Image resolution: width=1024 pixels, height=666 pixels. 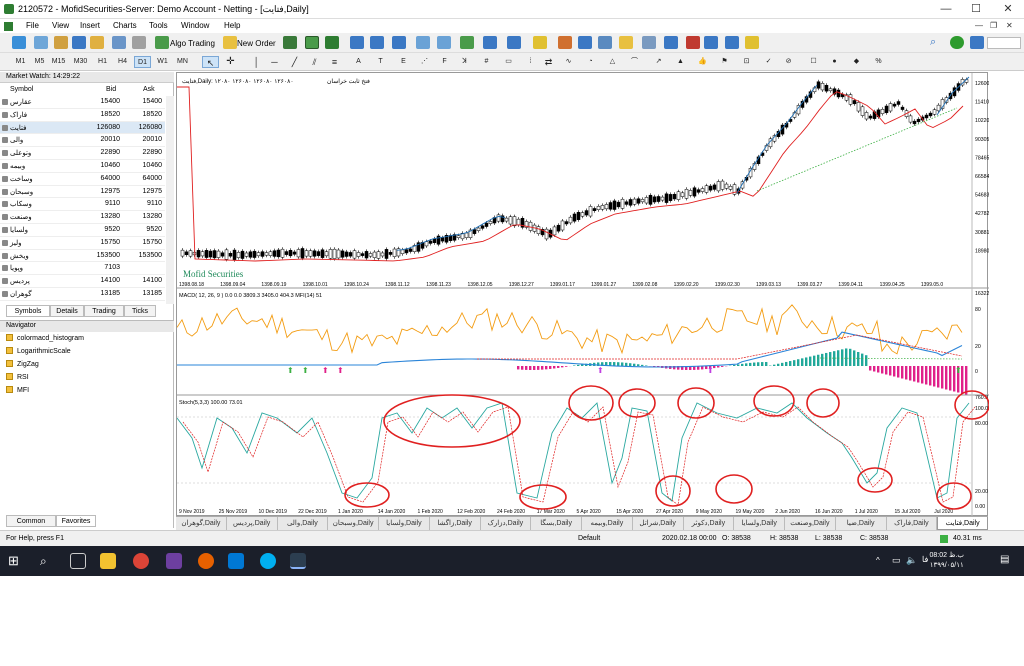 What do you see at coordinates (568, 62) in the screenshot?
I see `wave-icon: ∿` at bounding box center [568, 62].